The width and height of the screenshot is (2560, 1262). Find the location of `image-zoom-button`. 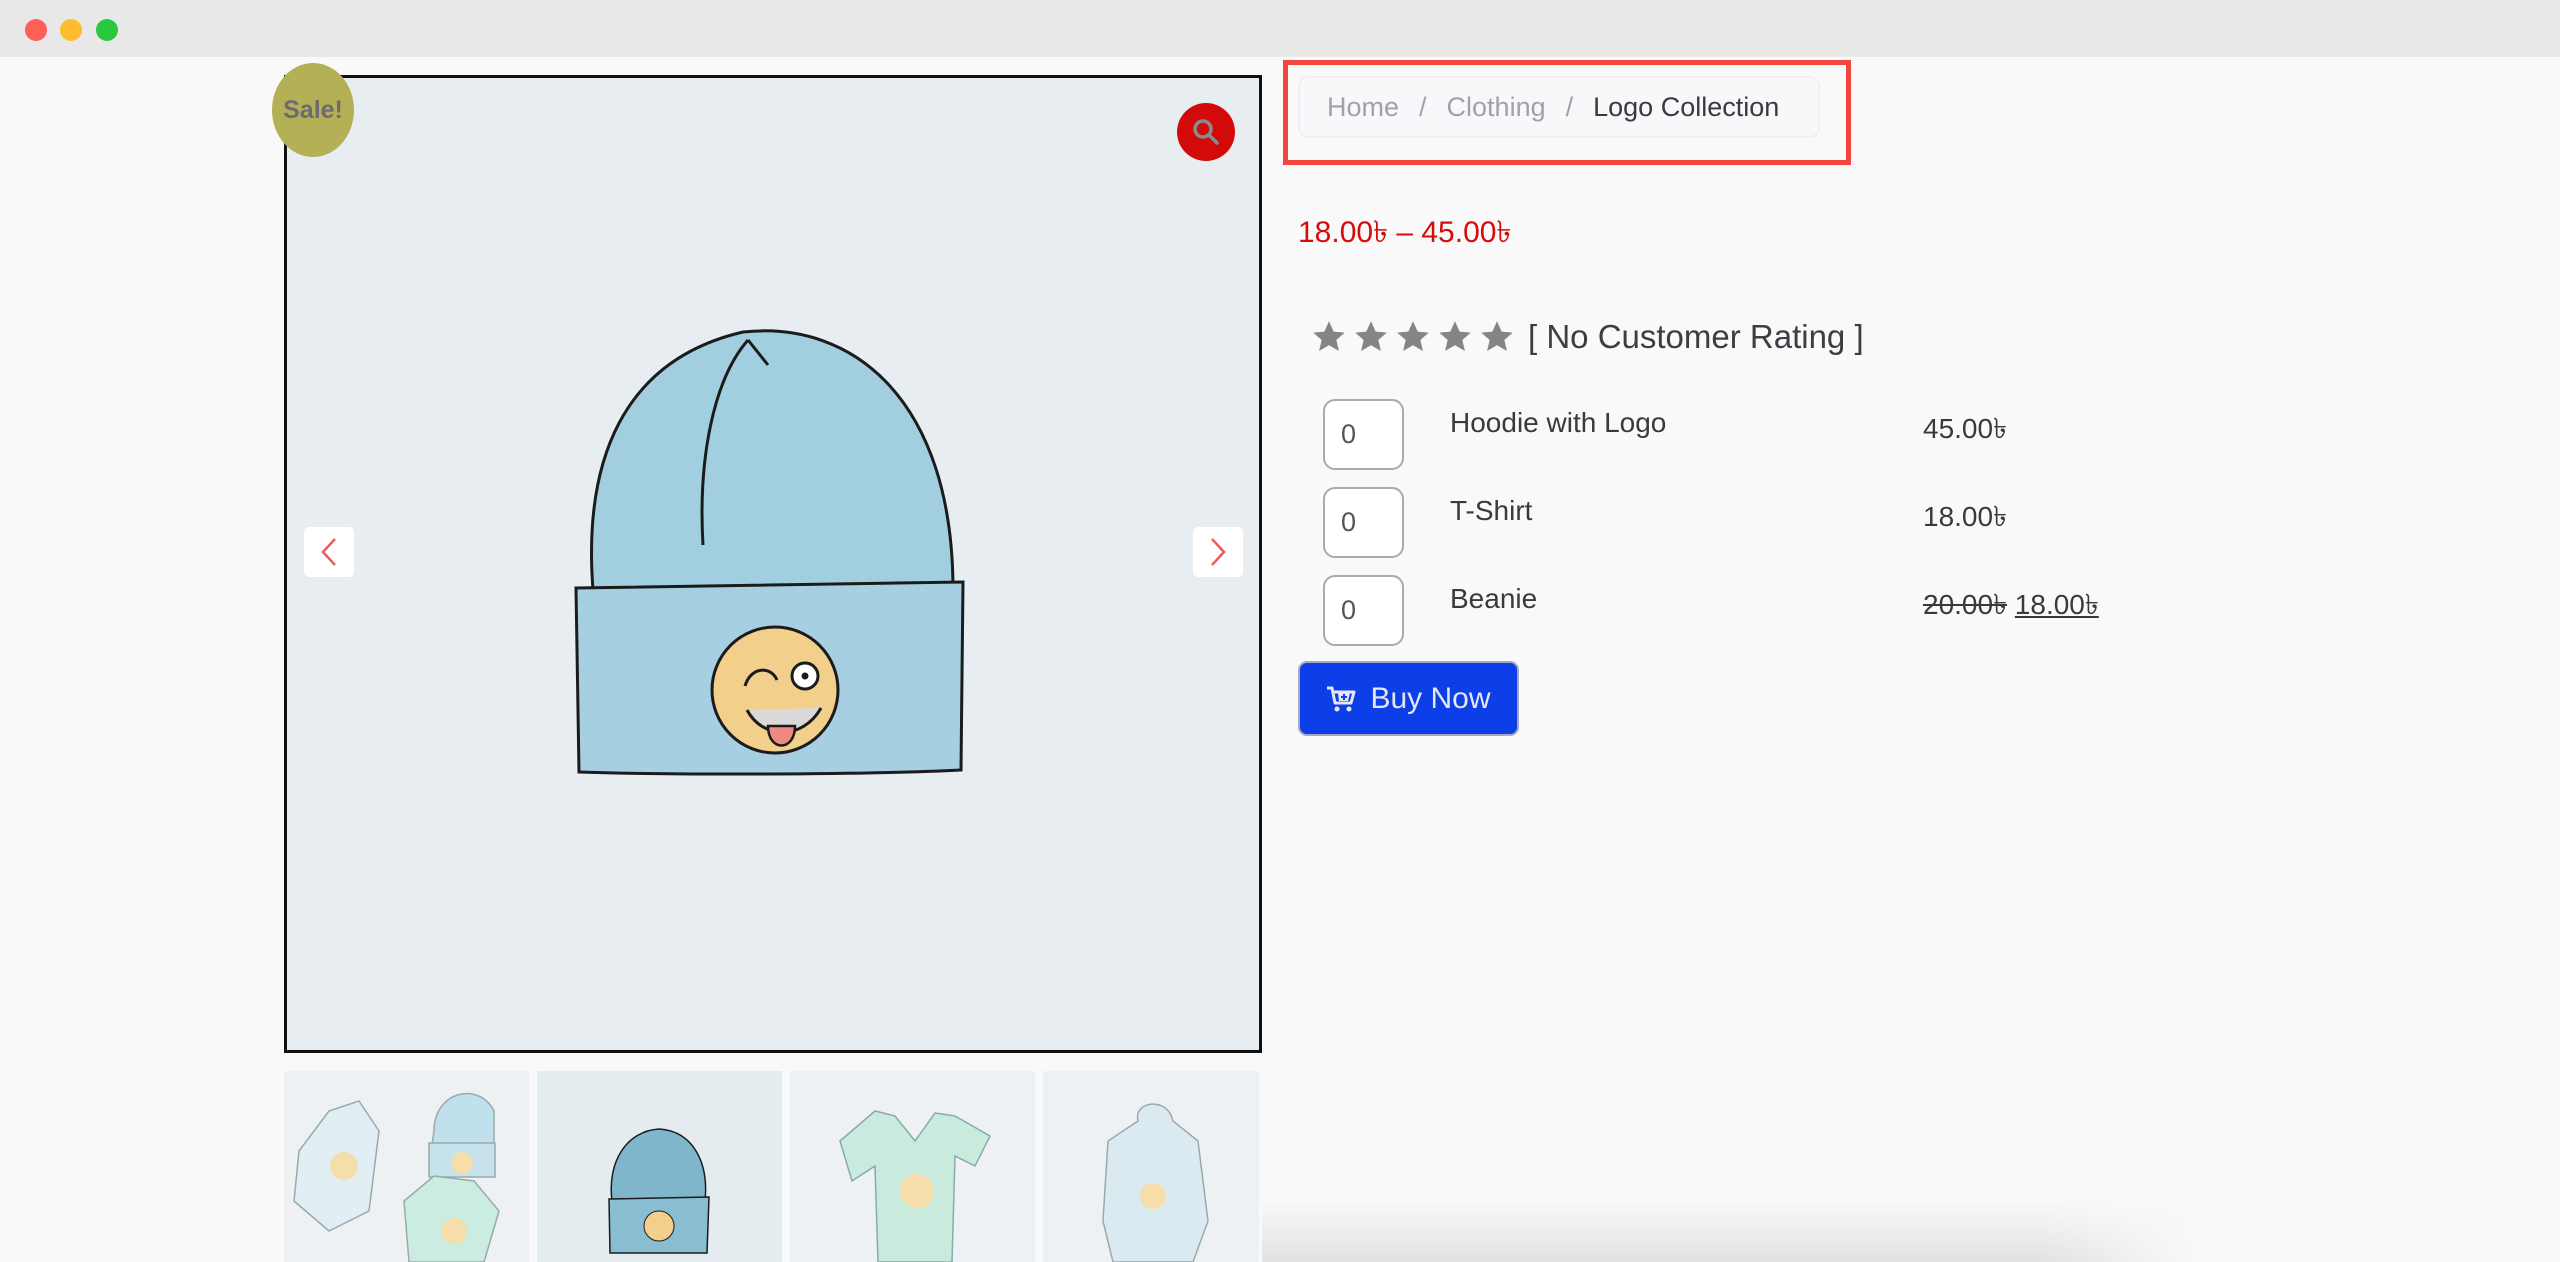

image-zoom-button is located at coordinates (1206, 132).